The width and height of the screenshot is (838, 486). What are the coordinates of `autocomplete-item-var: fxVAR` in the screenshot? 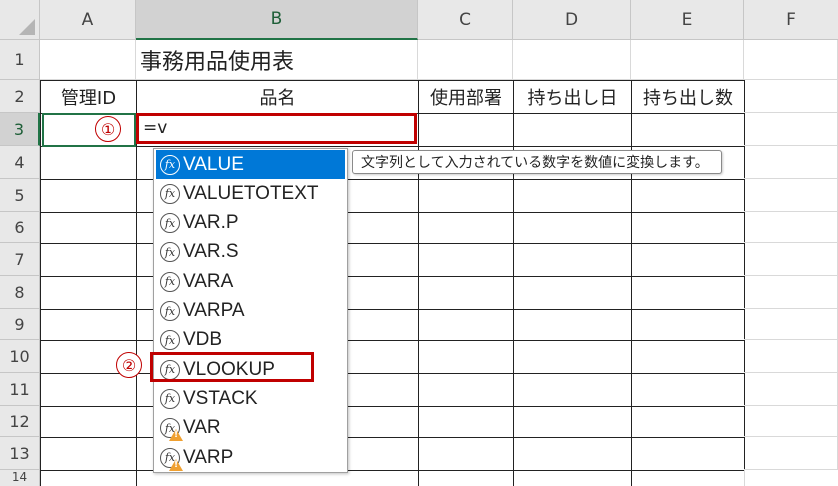 It's located at (250, 428).